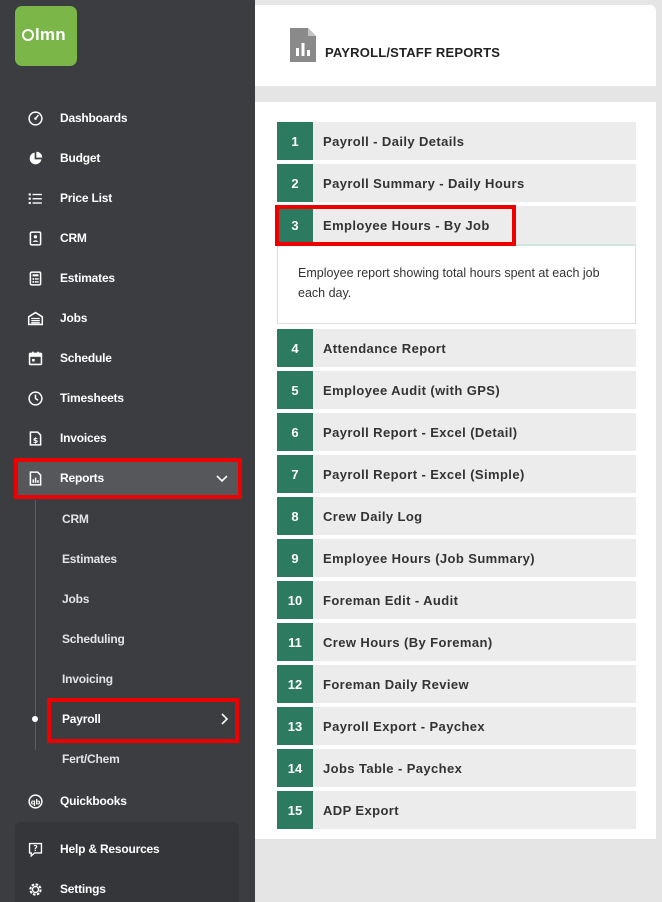  Describe the element at coordinates (35, 238) in the screenshot. I see `contact-card-icon` at that location.